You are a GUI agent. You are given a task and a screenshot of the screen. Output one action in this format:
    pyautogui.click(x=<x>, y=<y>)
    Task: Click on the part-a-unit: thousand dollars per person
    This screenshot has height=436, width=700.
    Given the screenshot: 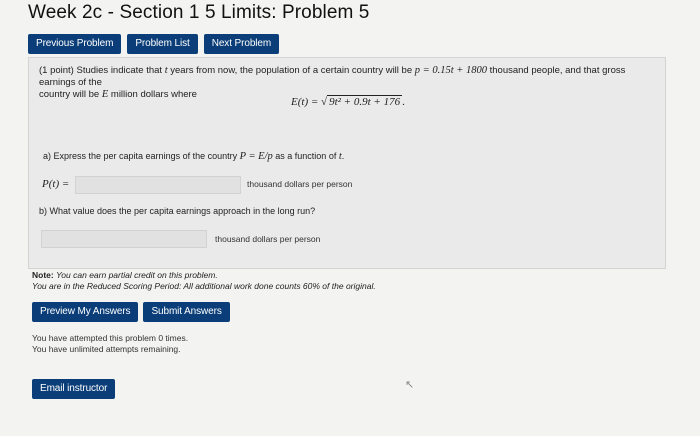 What is the action you would take?
    pyautogui.click(x=300, y=184)
    